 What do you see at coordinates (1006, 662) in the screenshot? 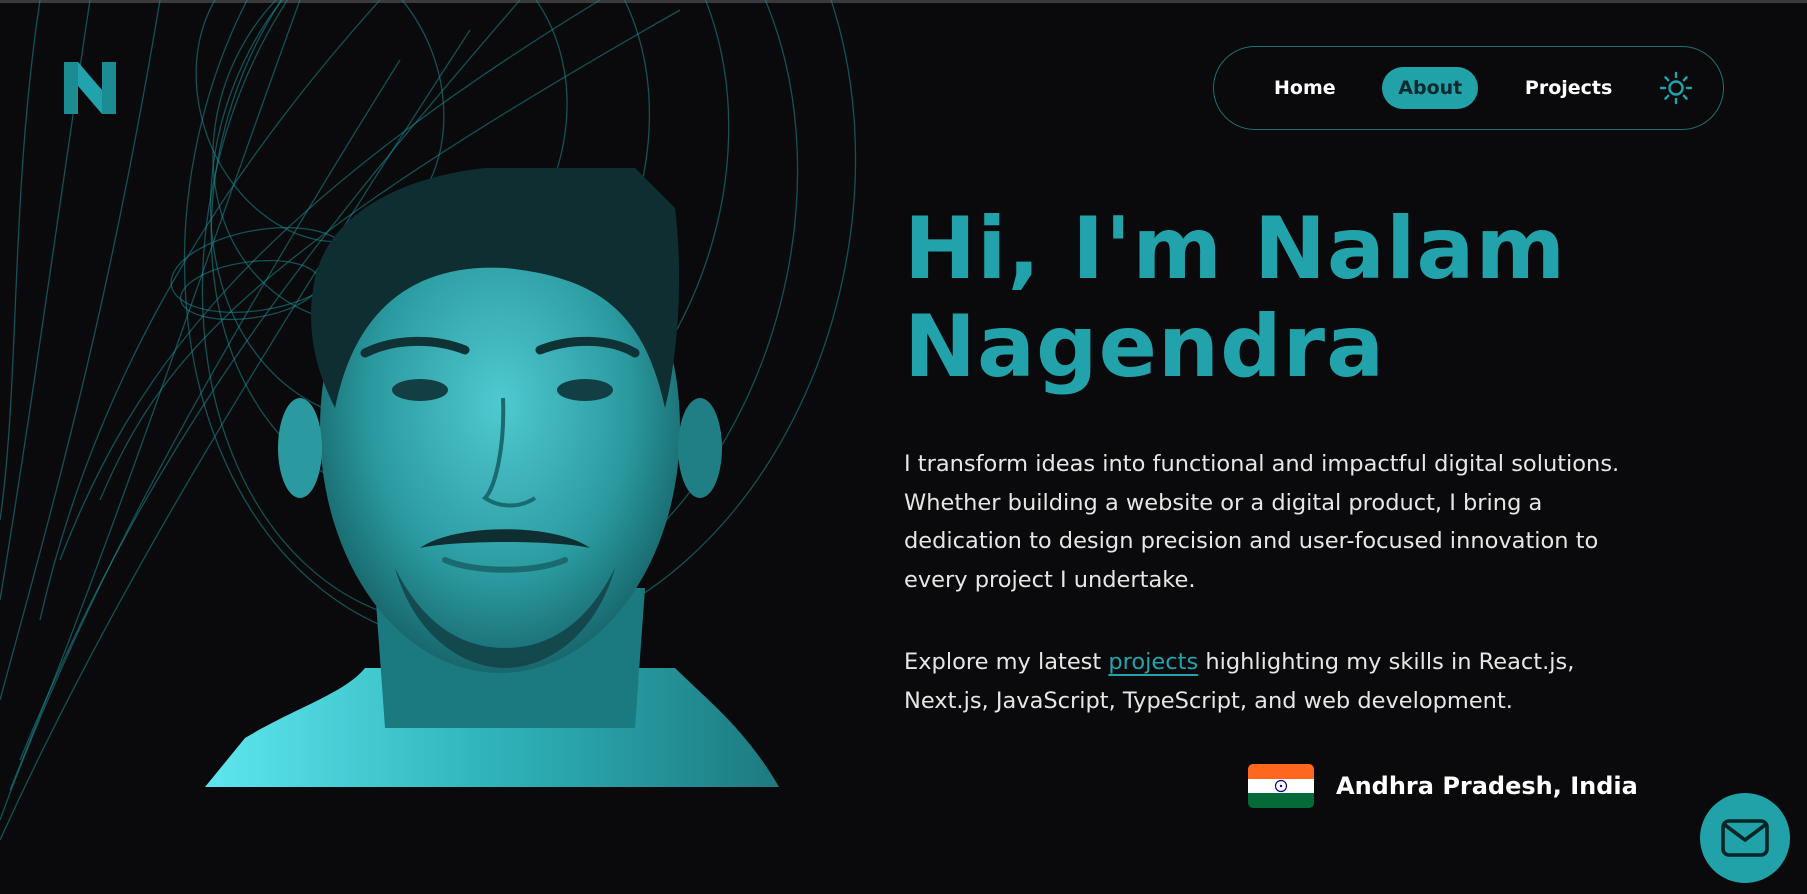
I see `explore-prefix-text: Explore my latest` at bounding box center [1006, 662].